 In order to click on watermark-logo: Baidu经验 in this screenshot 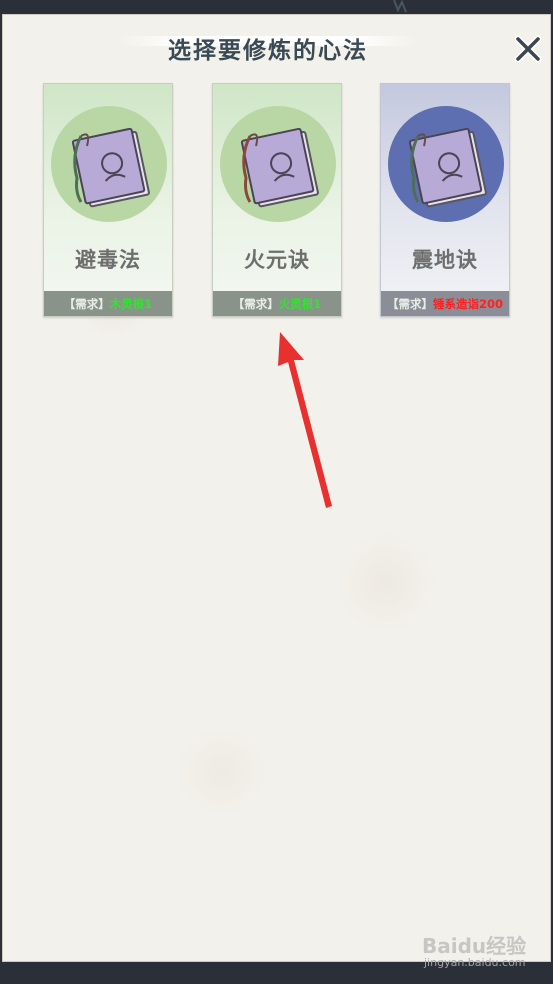, I will do `click(474, 946)`.